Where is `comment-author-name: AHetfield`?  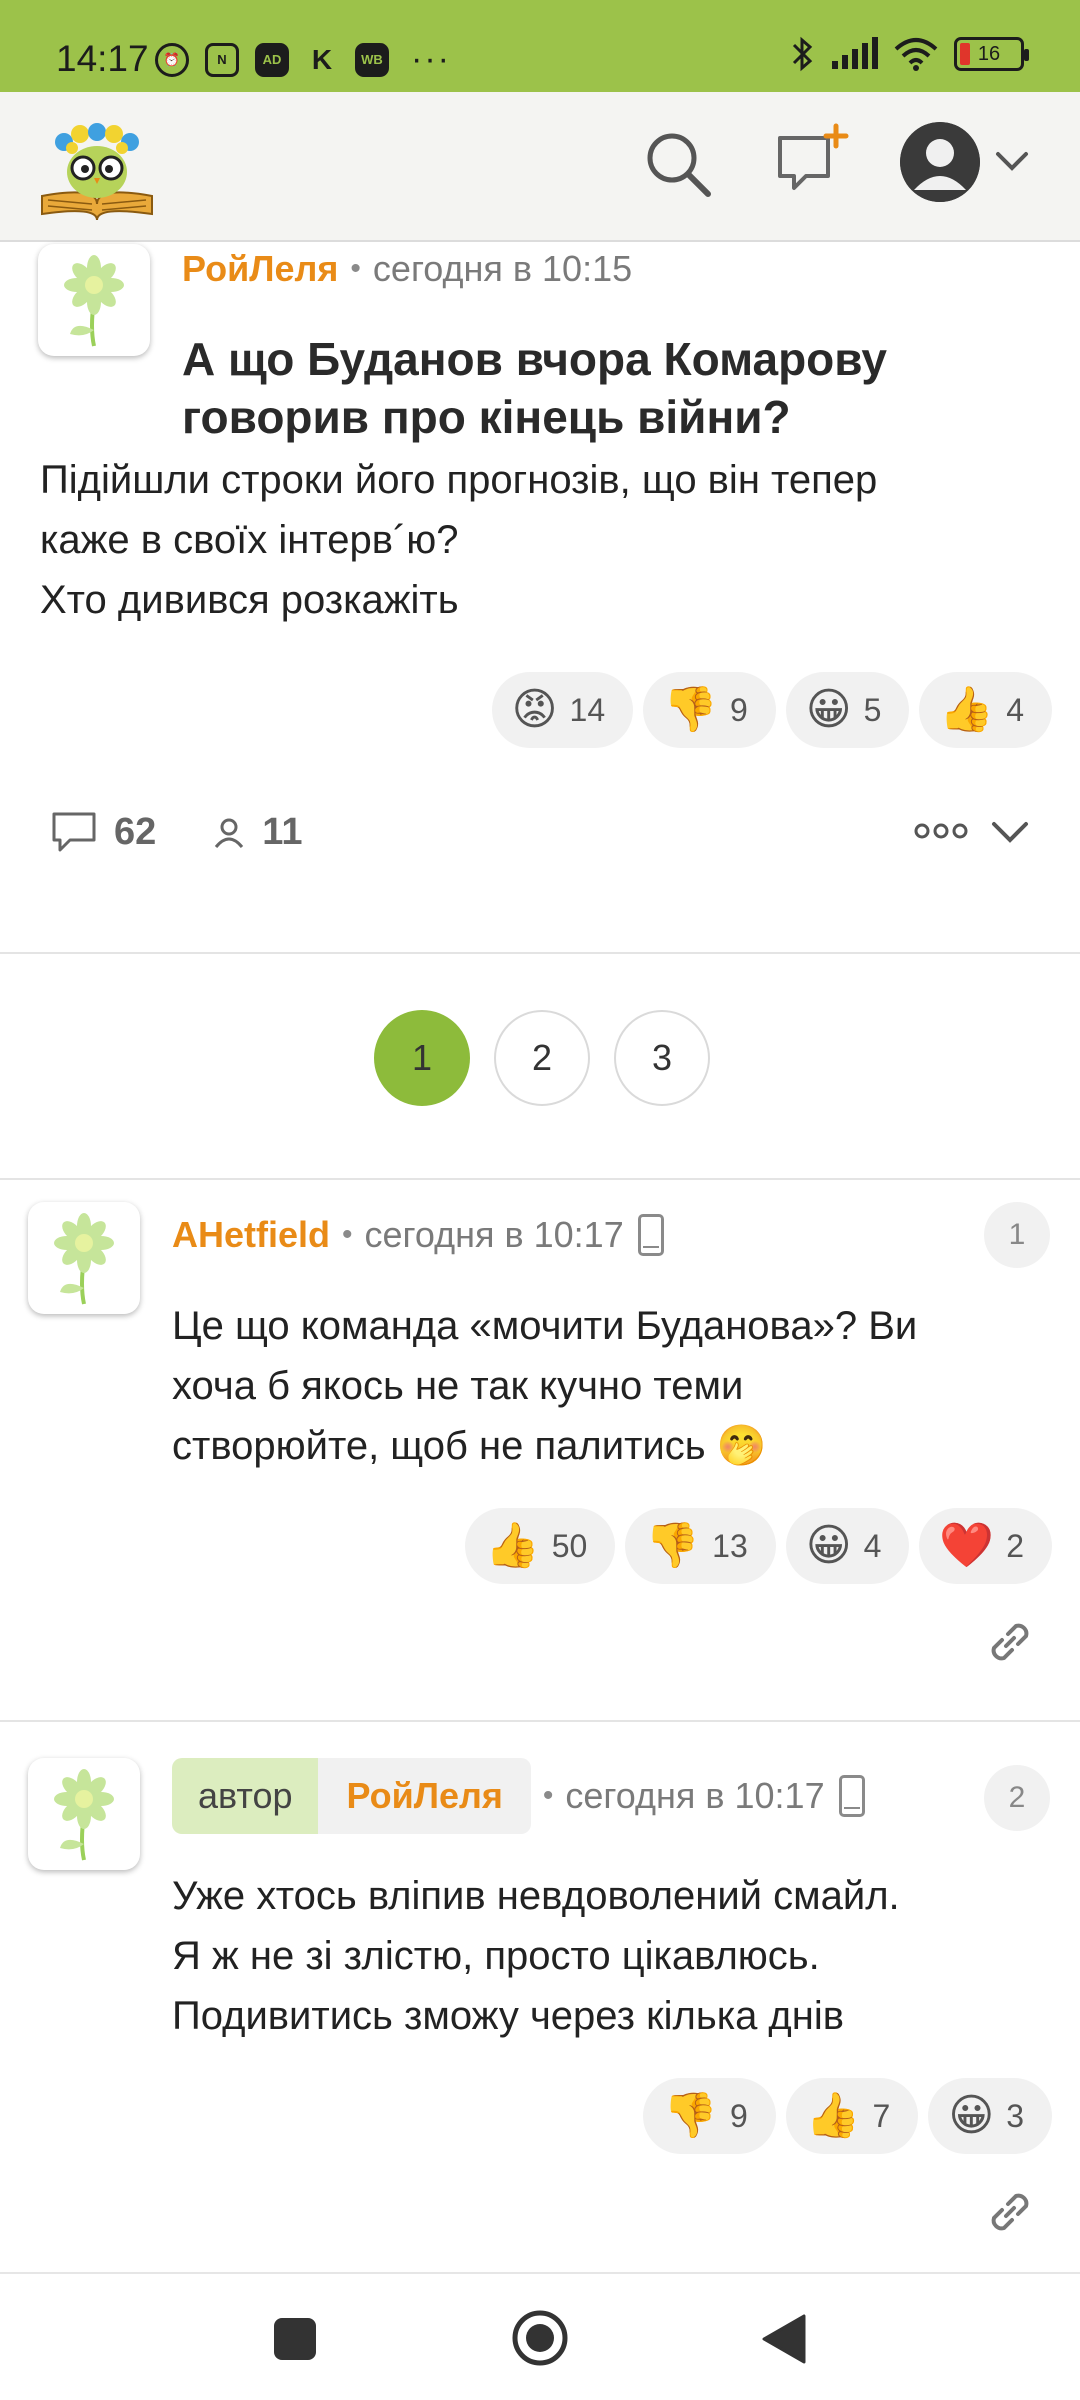 comment-author-name: AHetfield is located at coordinates (251, 1235).